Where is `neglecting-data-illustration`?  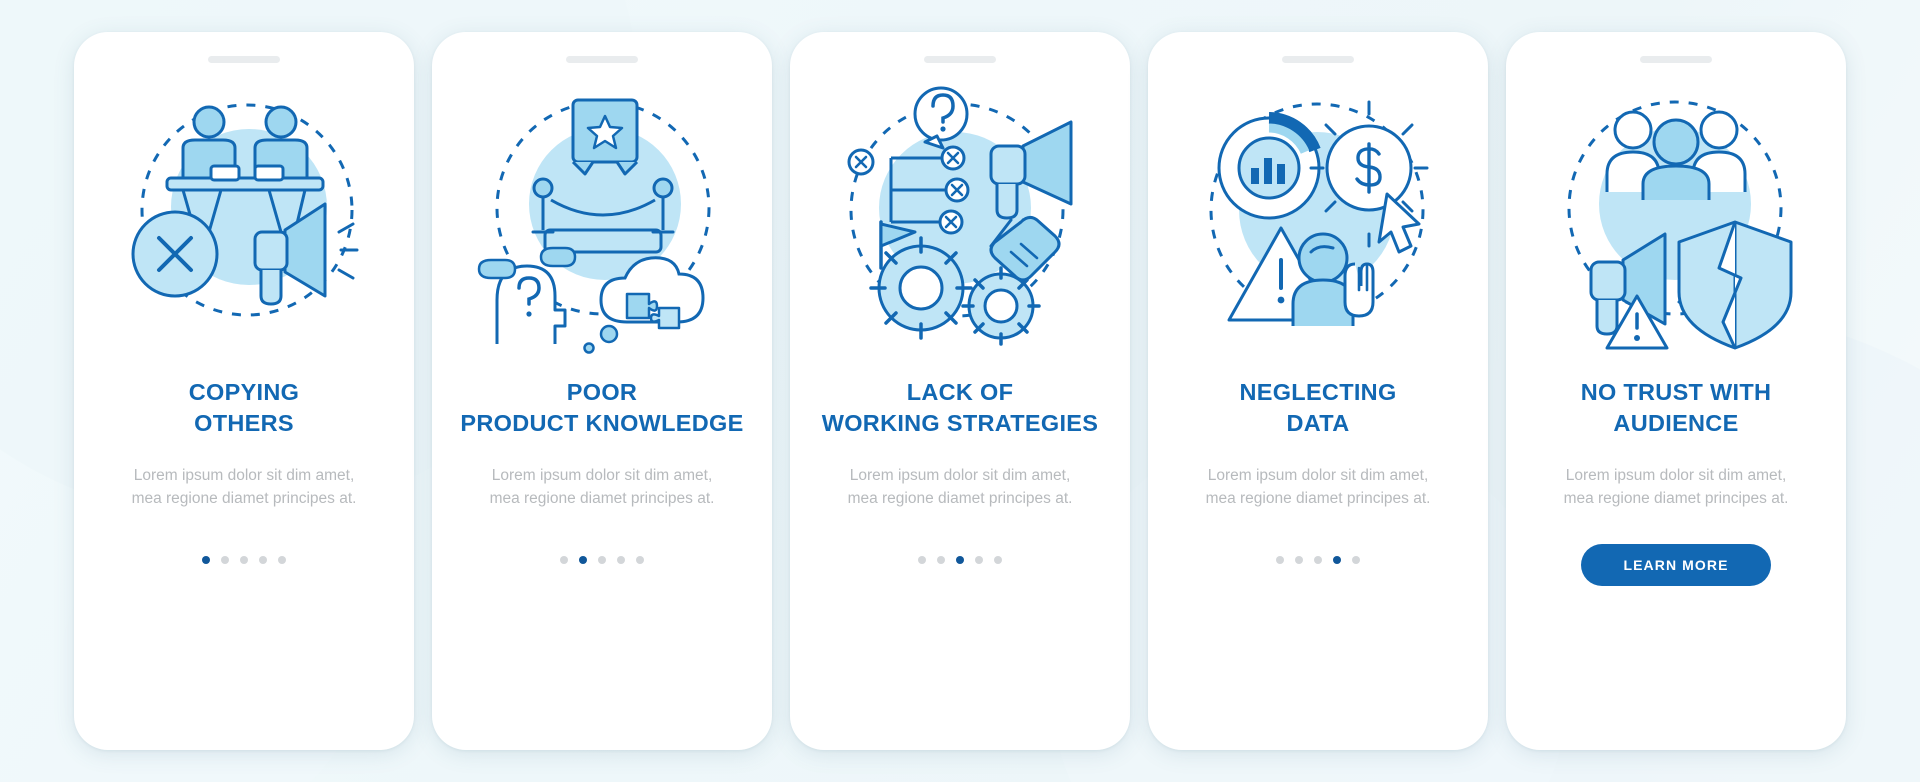
neglecting-data-illustration is located at coordinates (1318, 222).